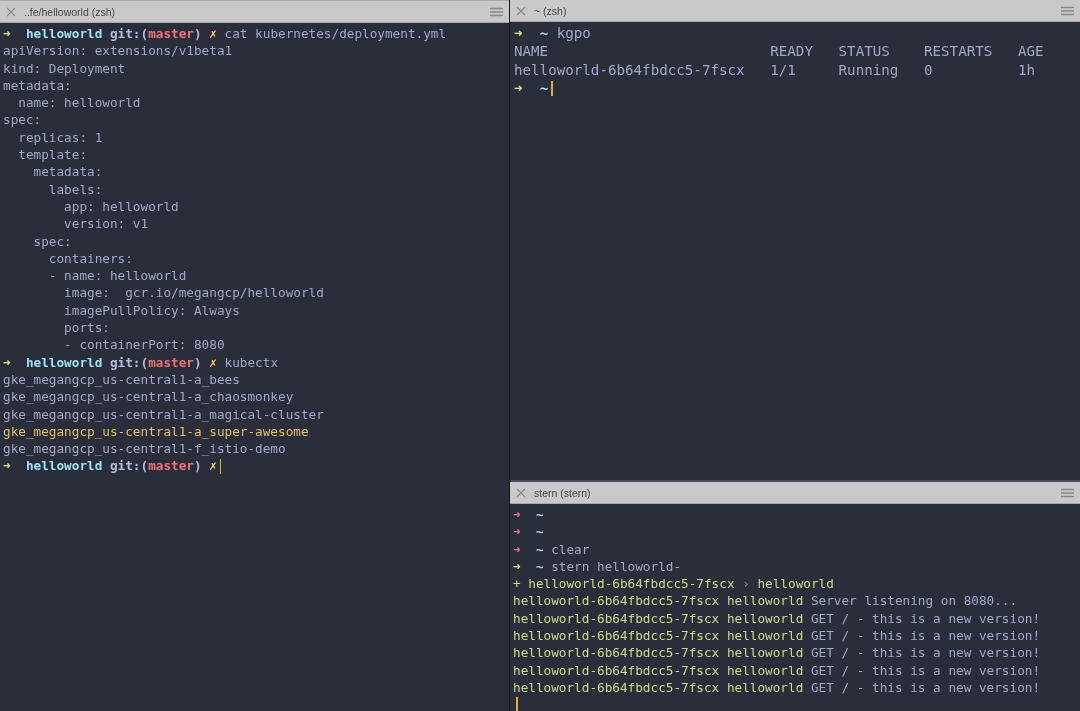  Describe the element at coordinates (90, 258) in the screenshot. I see `terminal-line: containers:` at that location.